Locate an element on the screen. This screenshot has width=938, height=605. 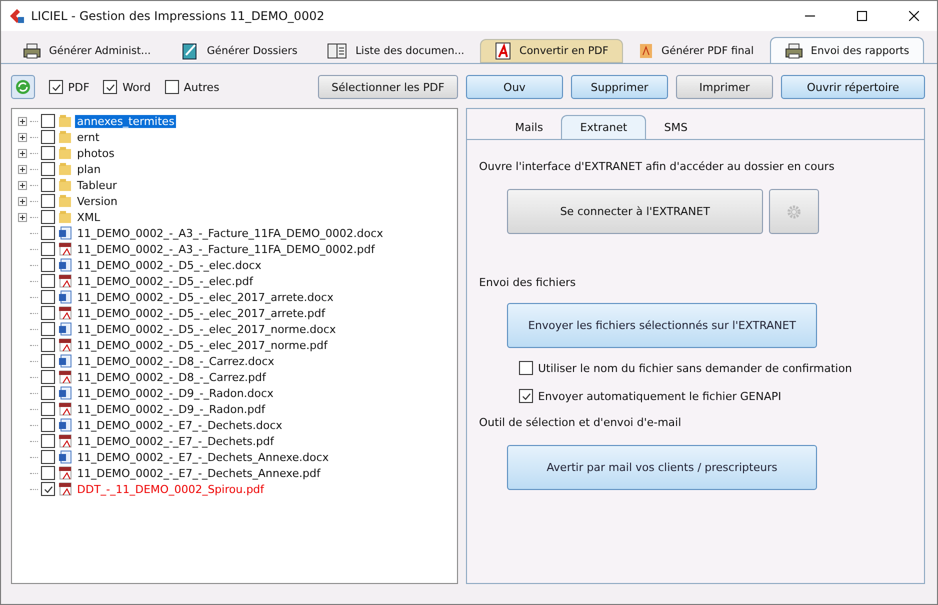
tree-item: Tableur is located at coordinates (97, 185).